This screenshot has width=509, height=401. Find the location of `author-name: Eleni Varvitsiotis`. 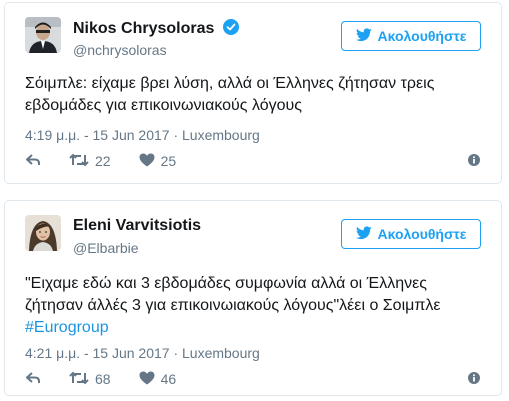

author-name: Eleni Varvitsiotis is located at coordinates (137, 226).